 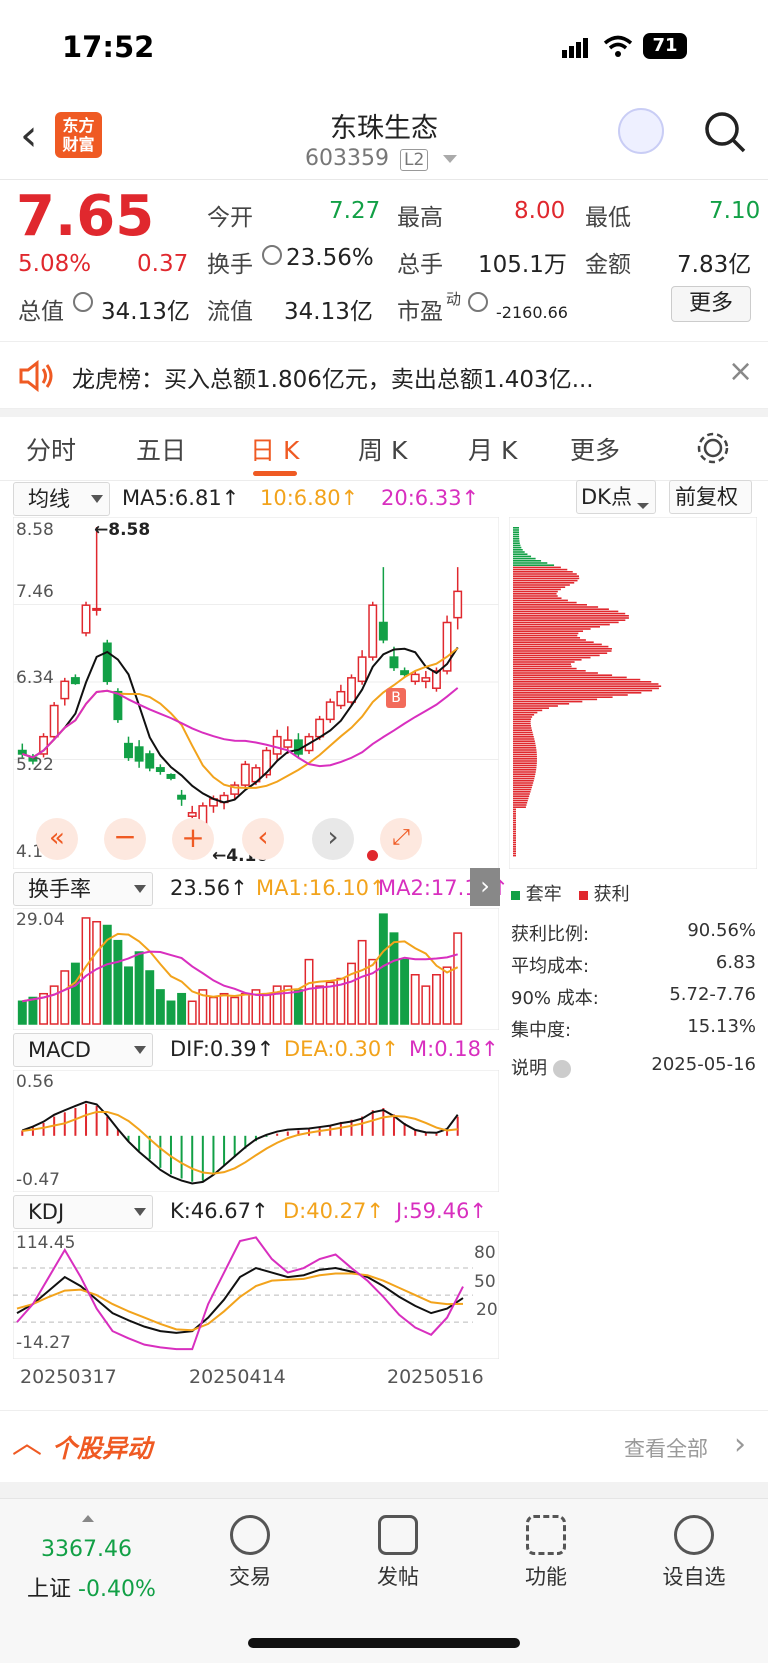 What do you see at coordinates (740, 371) in the screenshot?
I see `close-icon: ×` at bounding box center [740, 371].